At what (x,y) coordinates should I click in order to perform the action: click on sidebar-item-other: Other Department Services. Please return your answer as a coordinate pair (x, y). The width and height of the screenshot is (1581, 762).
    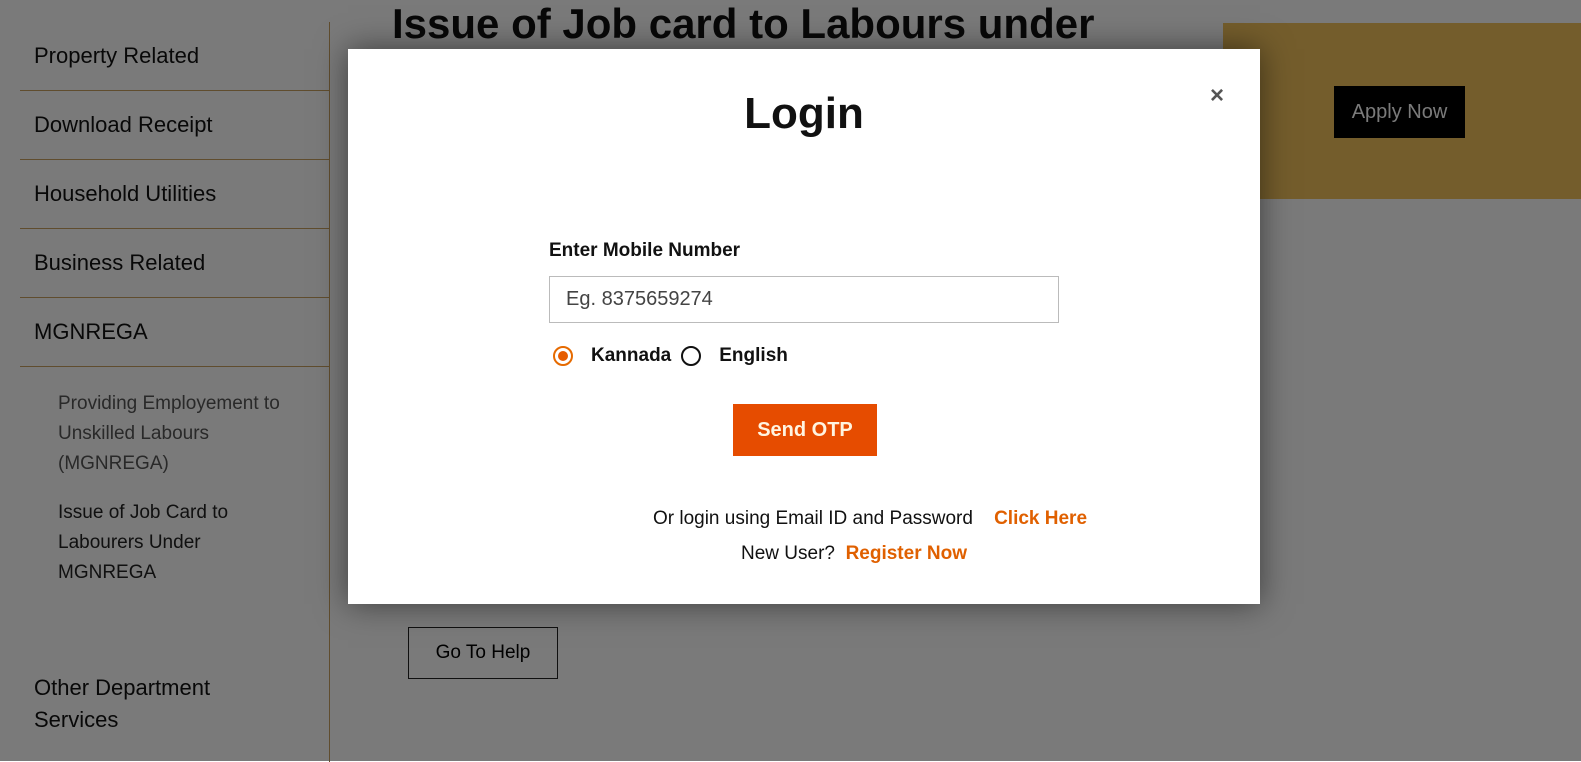
    Looking at the image, I should click on (144, 704).